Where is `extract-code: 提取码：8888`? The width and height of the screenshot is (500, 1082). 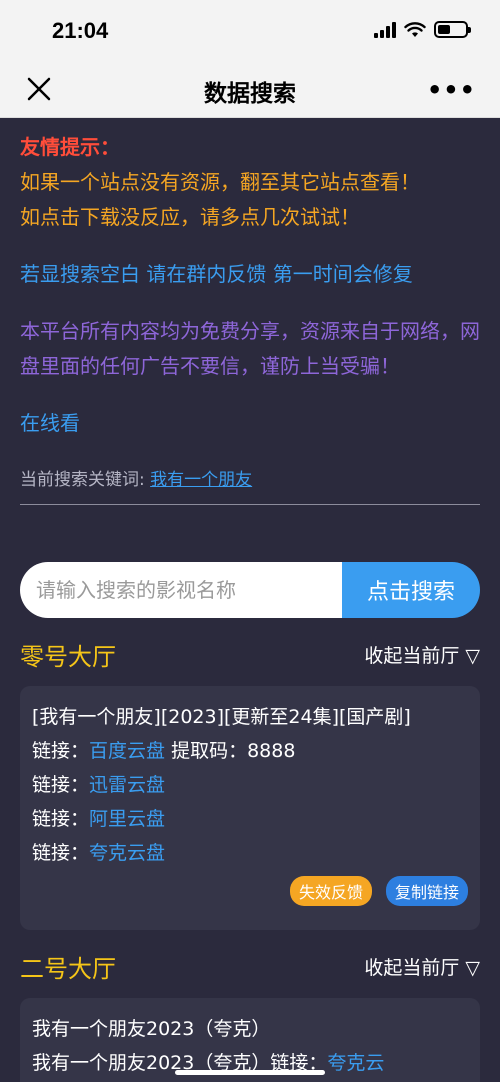
extract-code: 提取码：8888 is located at coordinates (230, 751).